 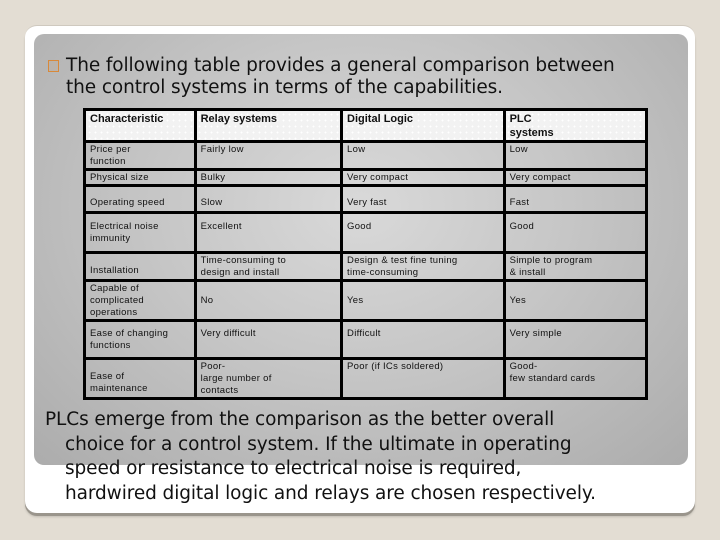 What do you see at coordinates (108, 161) in the screenshot?
I see `cell-line: function` at bounding box center [108, 161].